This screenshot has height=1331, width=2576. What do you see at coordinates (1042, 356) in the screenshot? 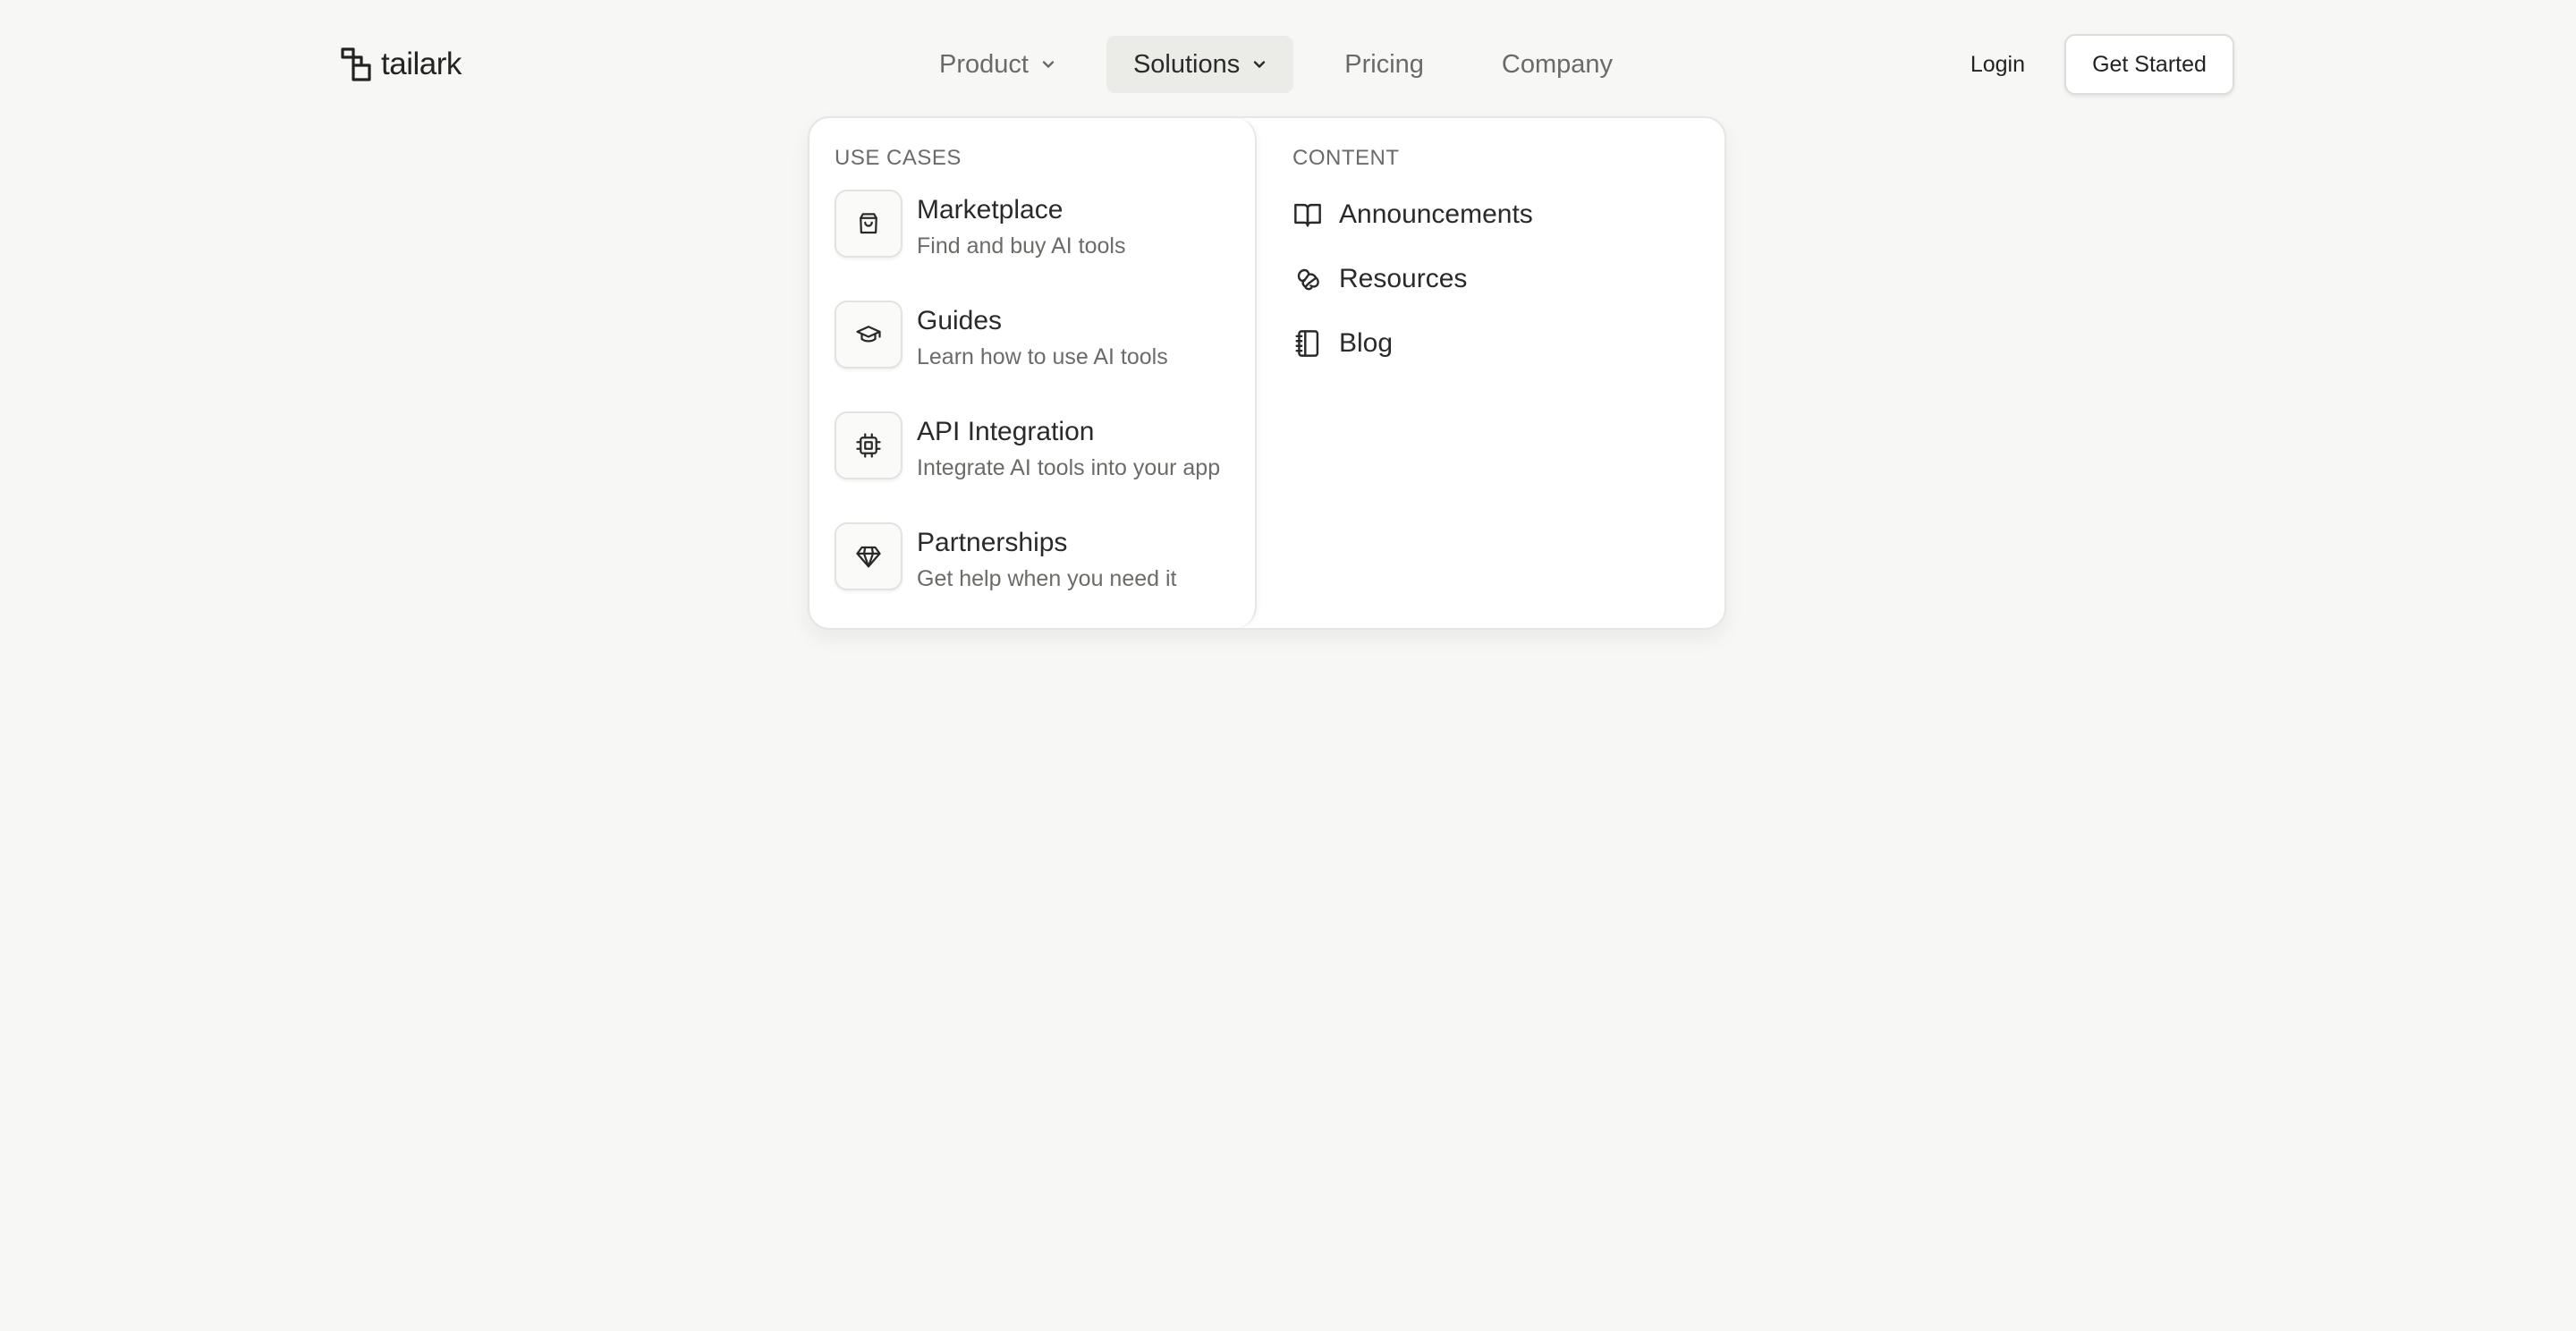
I see `menu-item-description: Learn how to use AI tools` at bounding box center [1042, 356].